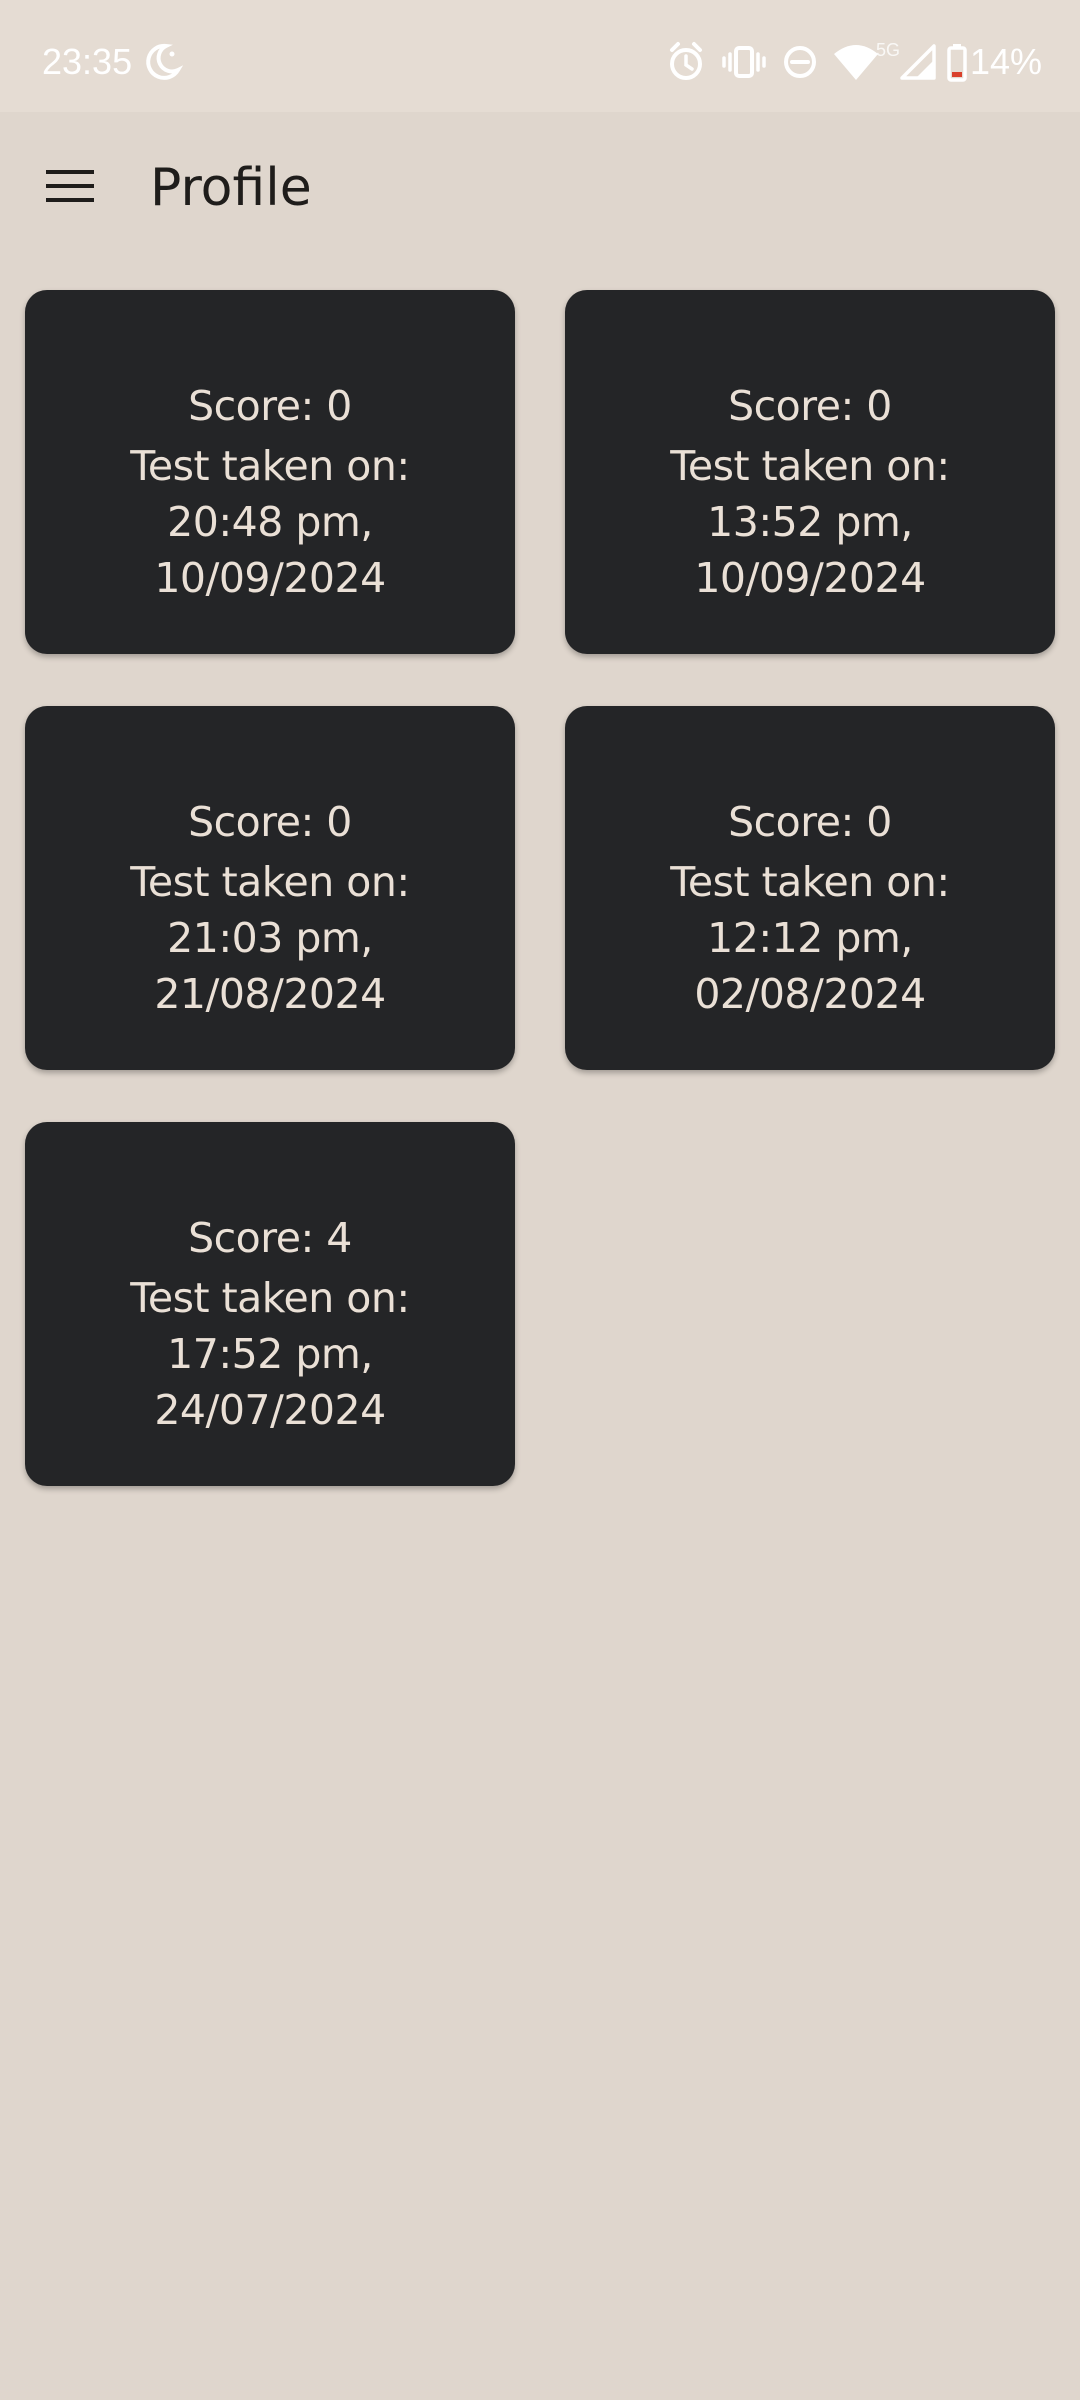 The width and height of the screenshot is (1080, 2400). Describe the element at coordinates (166, 62) in the screenshot. I see `moon-icon` at that location.